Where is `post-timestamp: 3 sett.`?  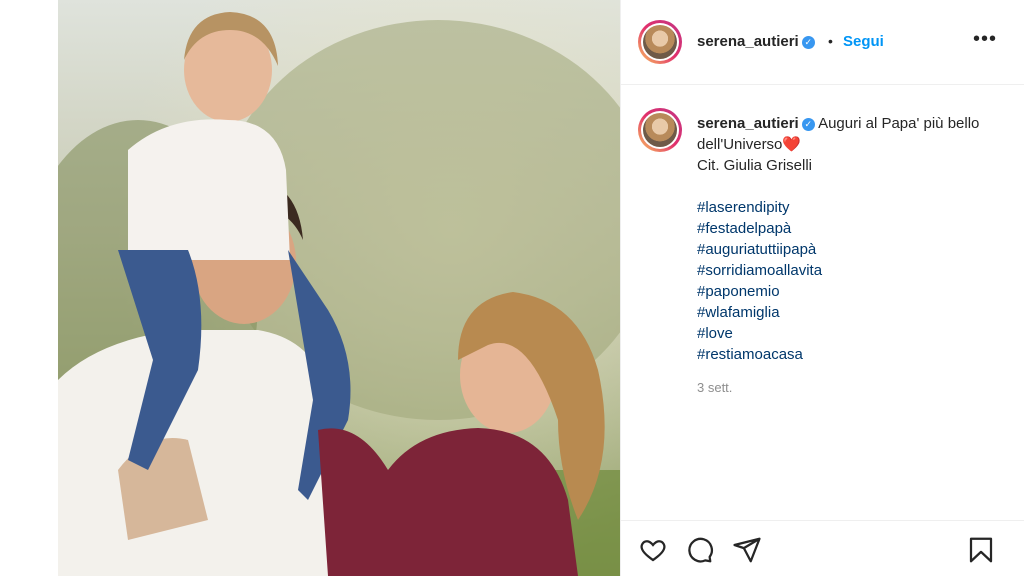
post-timestamp: 3 sett. is located at coordinates (714, 387).